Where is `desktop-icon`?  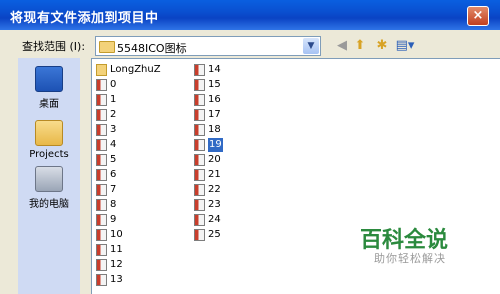 desktop-icon is located at coordinates (49, 79).